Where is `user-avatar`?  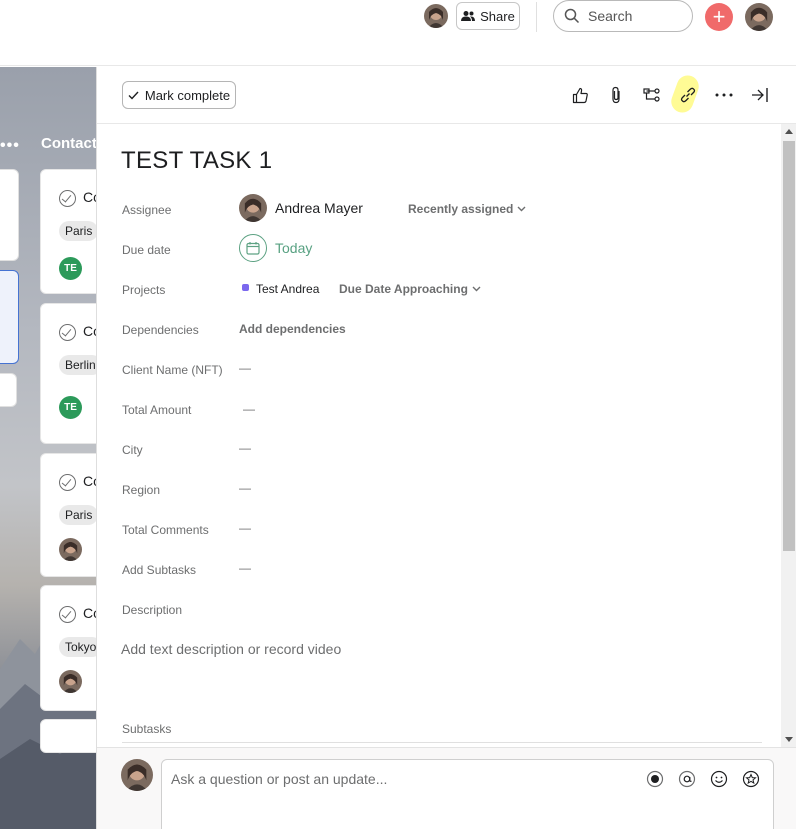
user-avatar is located at coordinates (759, 17).